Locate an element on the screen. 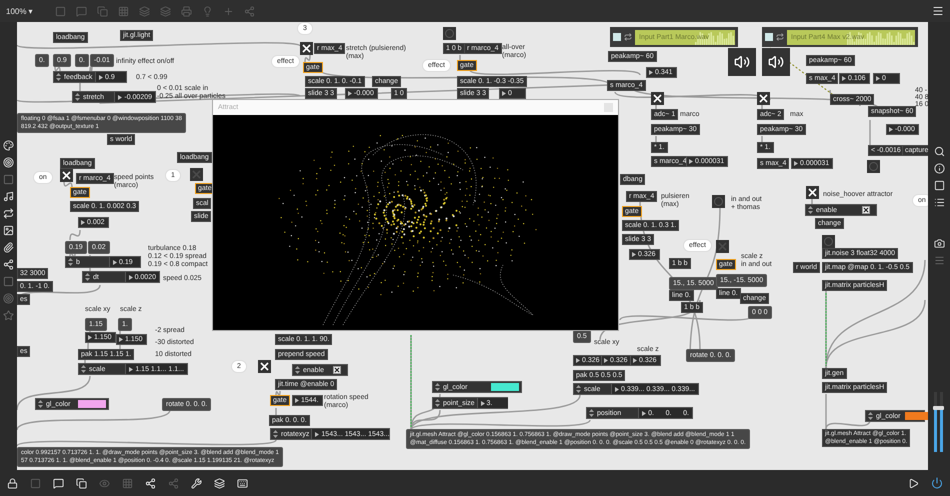 Image resolution: width=950 pixels, height=496 pixels. level-meter-drawing is located at coordinates (939, 422).